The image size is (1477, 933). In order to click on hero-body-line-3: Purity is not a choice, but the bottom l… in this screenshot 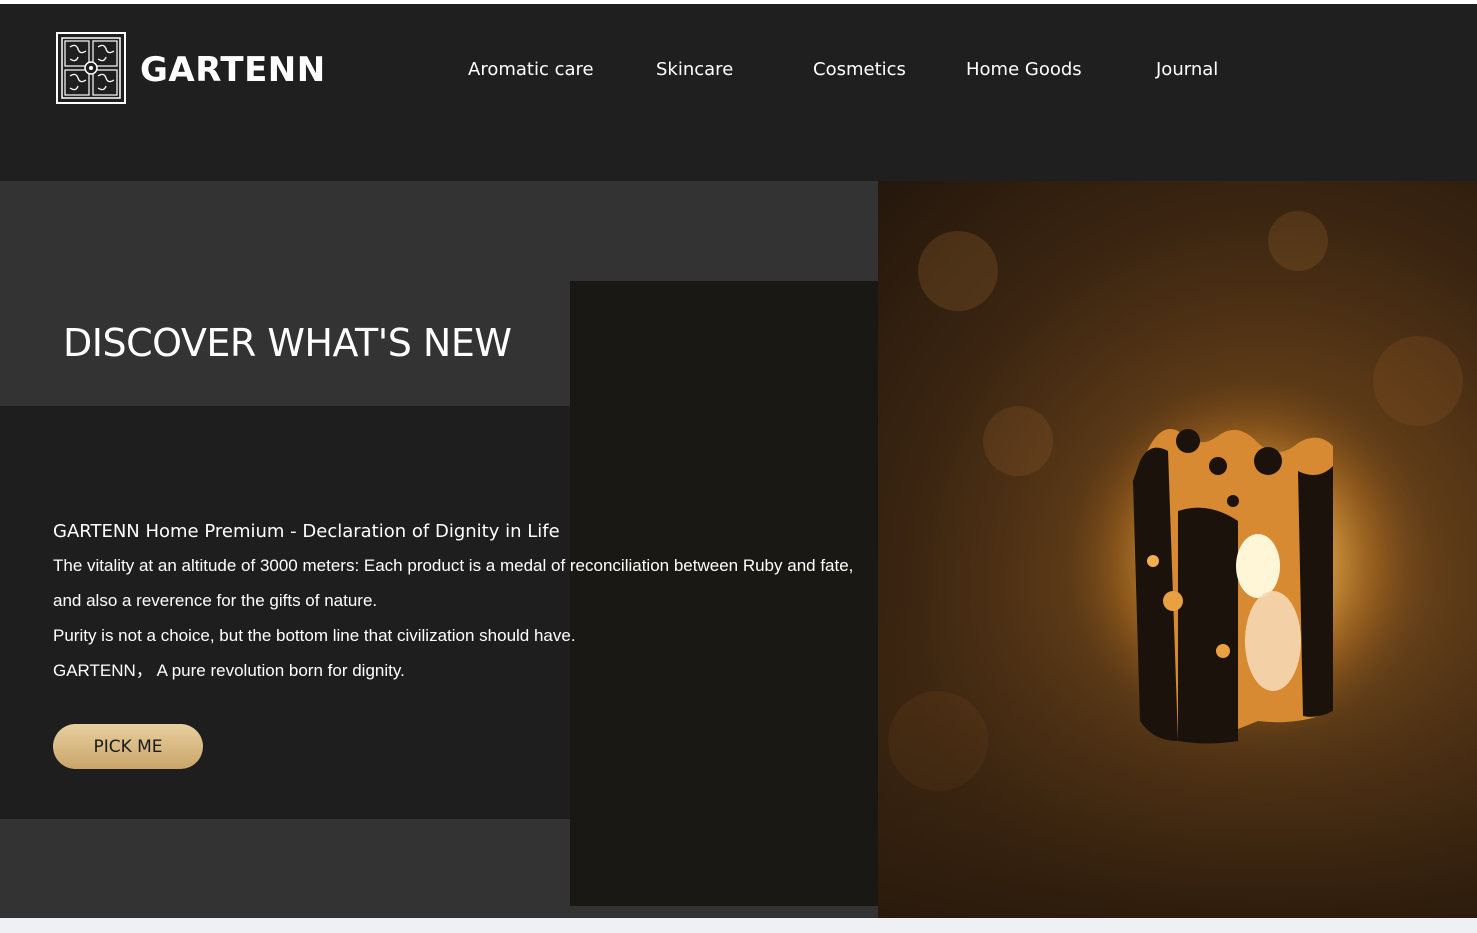, I will do `click(314, 635)`.